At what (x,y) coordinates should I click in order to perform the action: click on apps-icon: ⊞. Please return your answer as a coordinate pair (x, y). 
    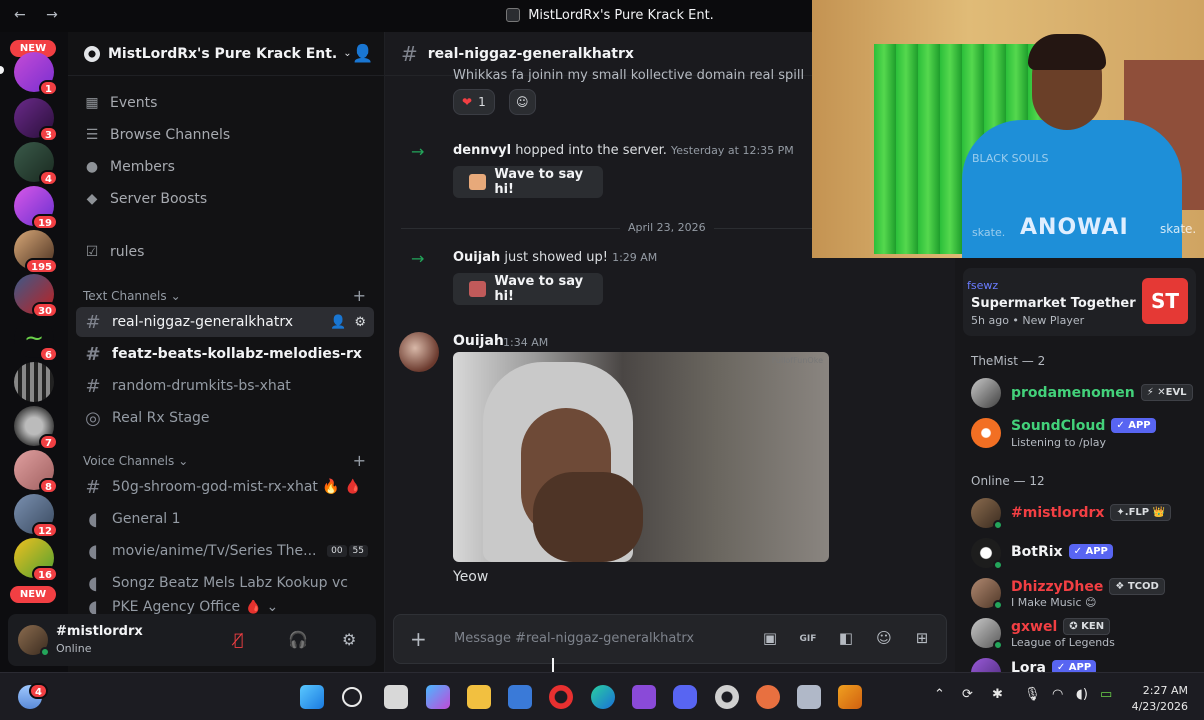
    Looking at the image, I should click on (922, 639).